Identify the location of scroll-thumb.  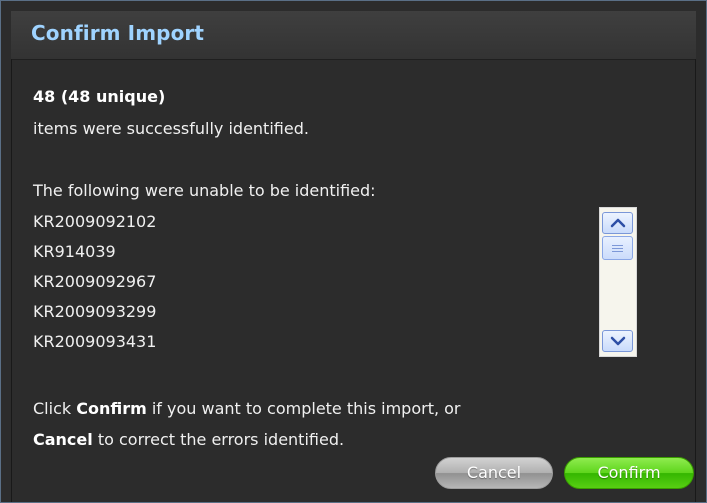
(617, 248).